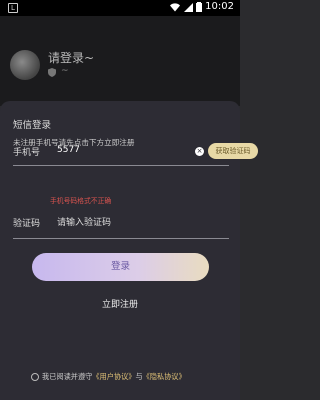 This screenshot has height=400, width=320. I want to click on code-label: 验证码, so click(27, 224).